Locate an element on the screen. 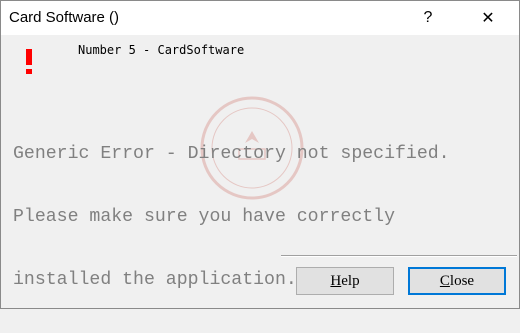 The width and height of the screenshot is (520, 333). message-line: Generic Error - Directory not specified. is located at coordinates (231, 154).